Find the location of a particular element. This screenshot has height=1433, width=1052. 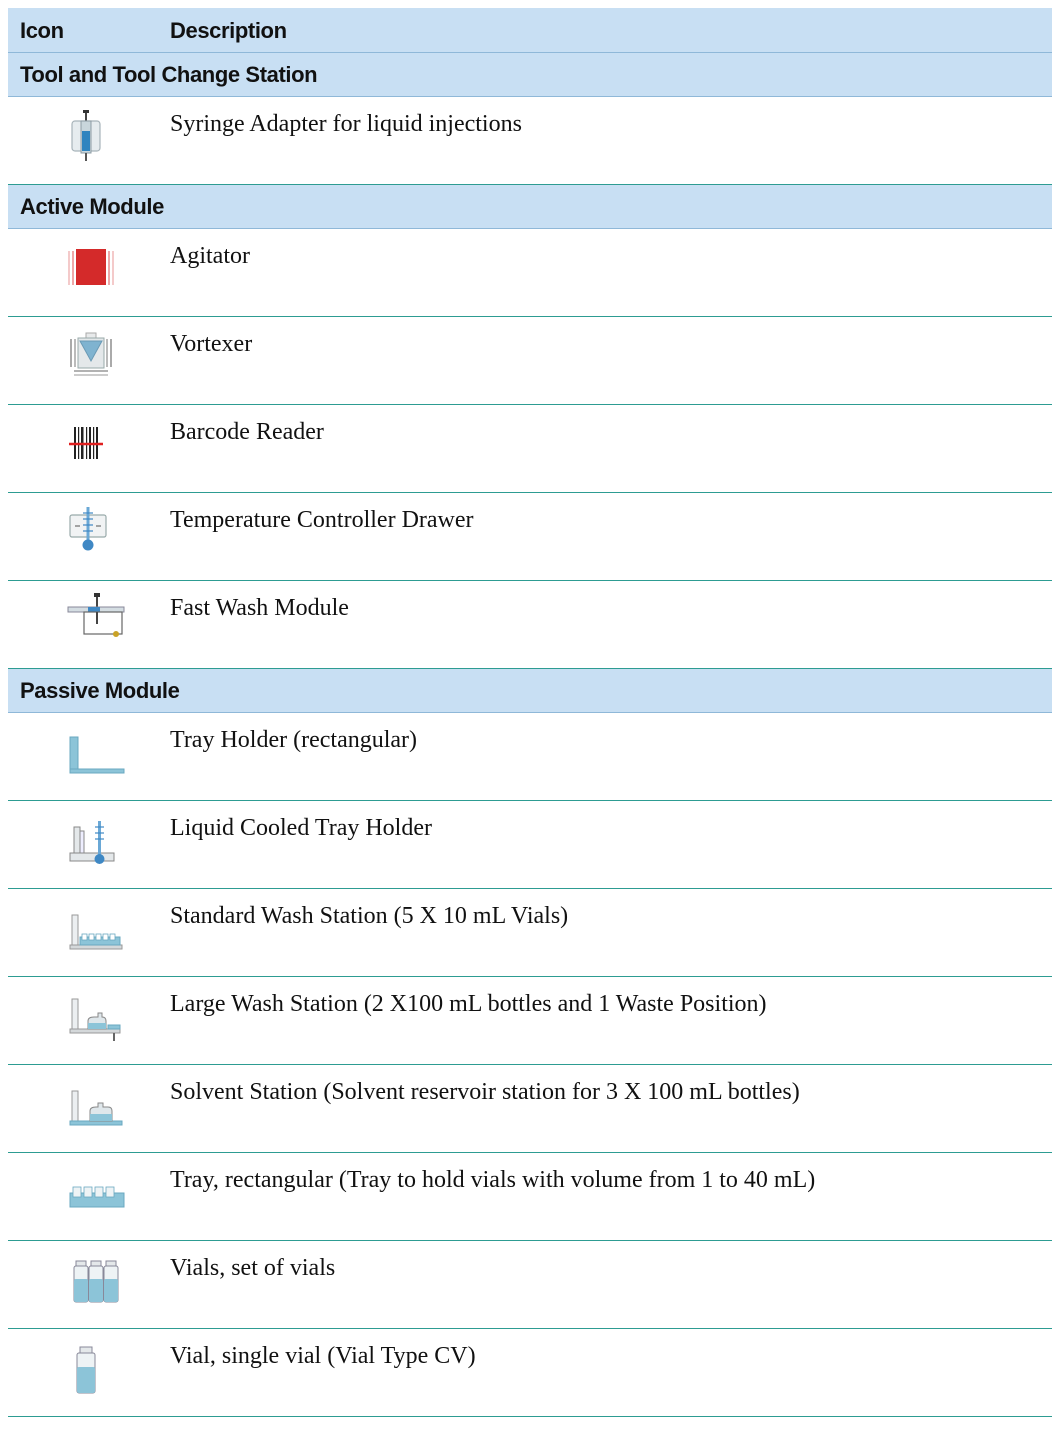

agitator-icon is located at coordinates (83, 273).